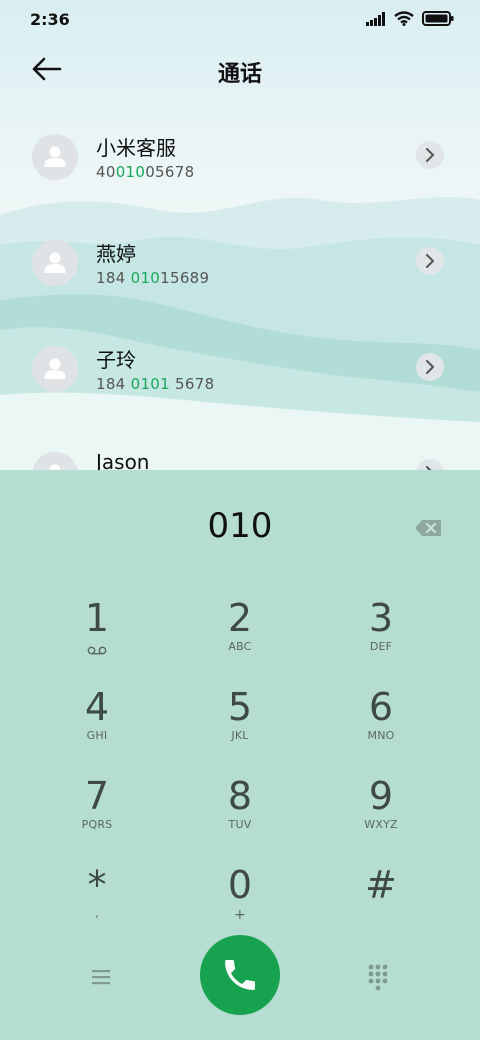 This screenshot has height=1040, width=480. I want to click on key-digit: 3, so click(381, 618).